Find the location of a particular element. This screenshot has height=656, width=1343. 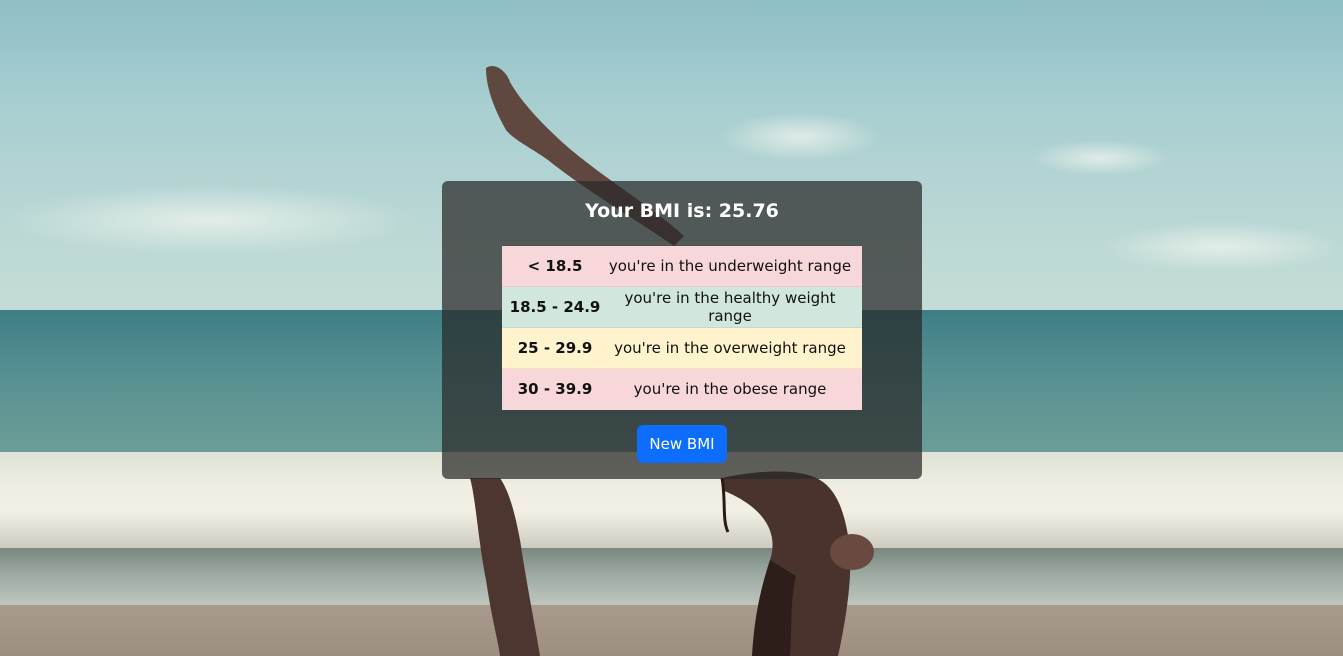

range-description: you're in the obese range is located at coordinates (732, 389).